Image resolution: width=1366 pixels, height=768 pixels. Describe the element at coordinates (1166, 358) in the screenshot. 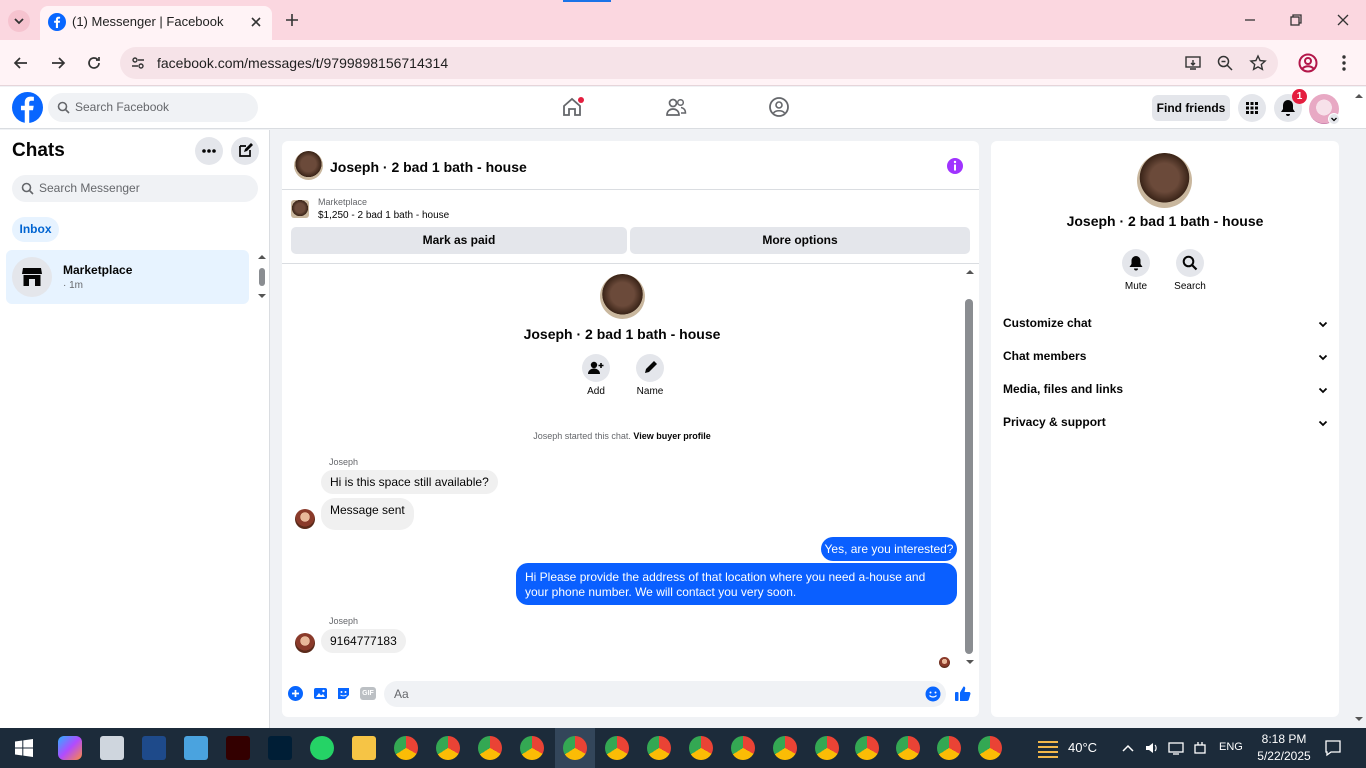

I see `chat-members-section: Chat members` at that location.